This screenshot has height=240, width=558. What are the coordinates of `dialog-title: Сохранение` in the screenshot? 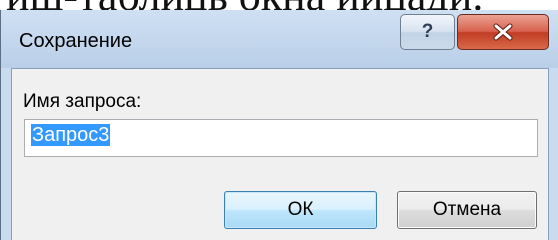 It's located at (76, 41).